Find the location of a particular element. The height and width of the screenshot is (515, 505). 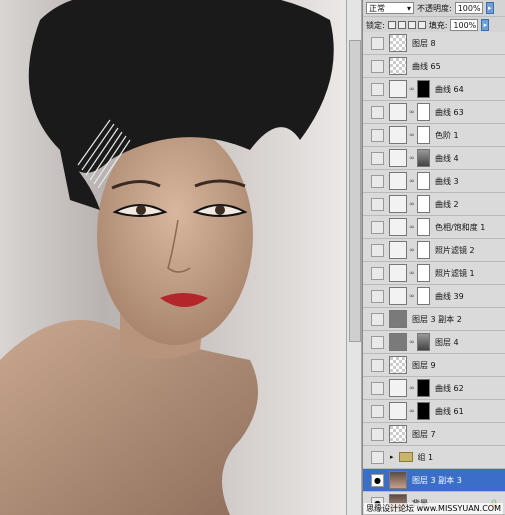

layer-row: ∞ 曲线 4 is located at coordinates (434, 158).